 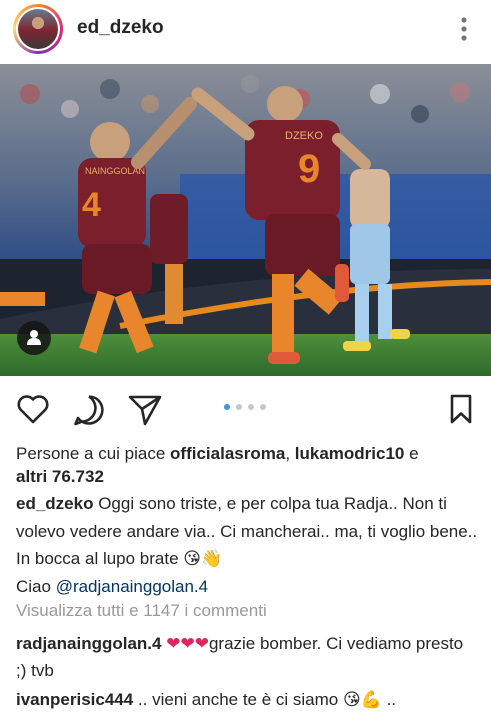 What do you see at coordinates (132, 586) in the screenshot?
I see `caption-mention: @radjanainggolan.4` at bounding box center [132, 586].